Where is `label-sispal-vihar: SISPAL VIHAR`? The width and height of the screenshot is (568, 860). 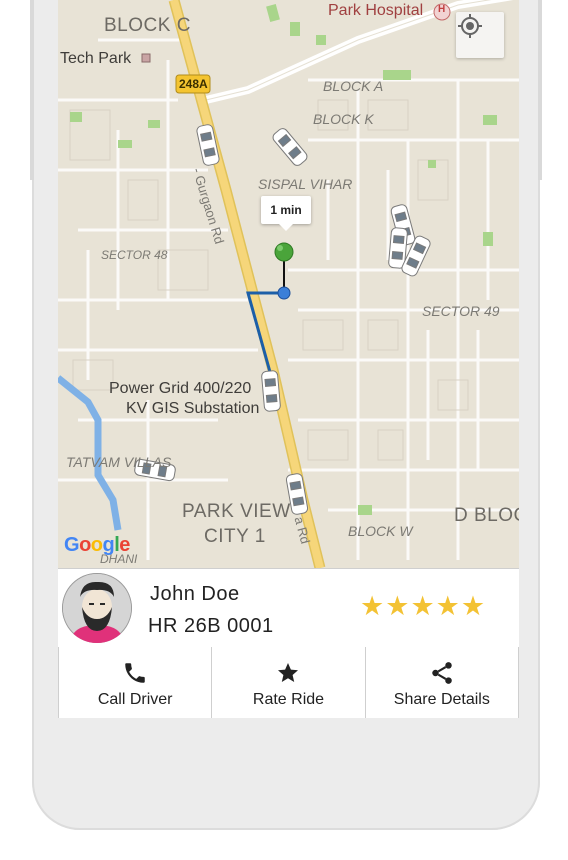 label-sispal-vihar: SISPAL VIHAR is located at coordinates (305, 184).